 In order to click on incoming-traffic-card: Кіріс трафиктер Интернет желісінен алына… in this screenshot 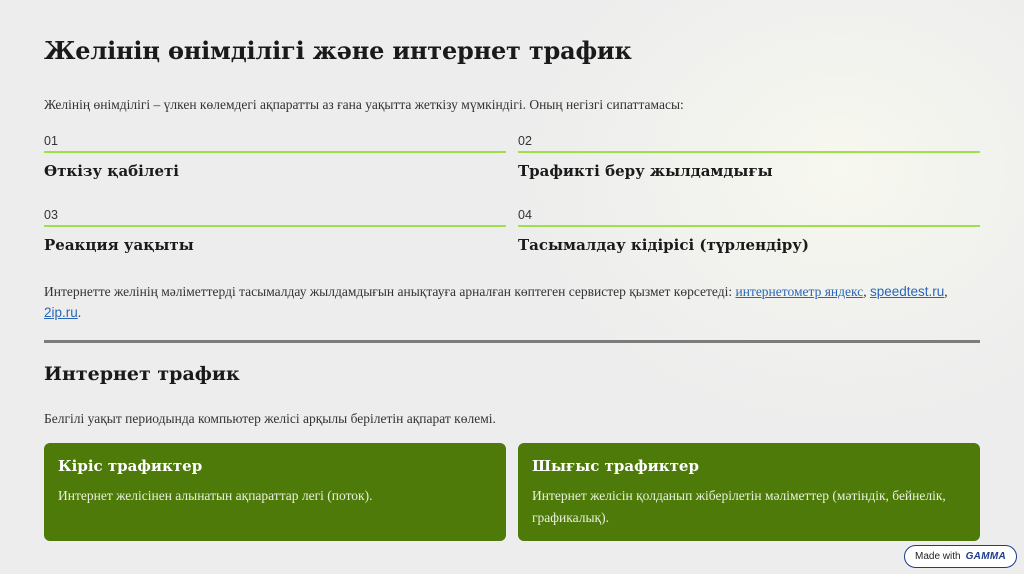, I will do `click(275, 492)`.